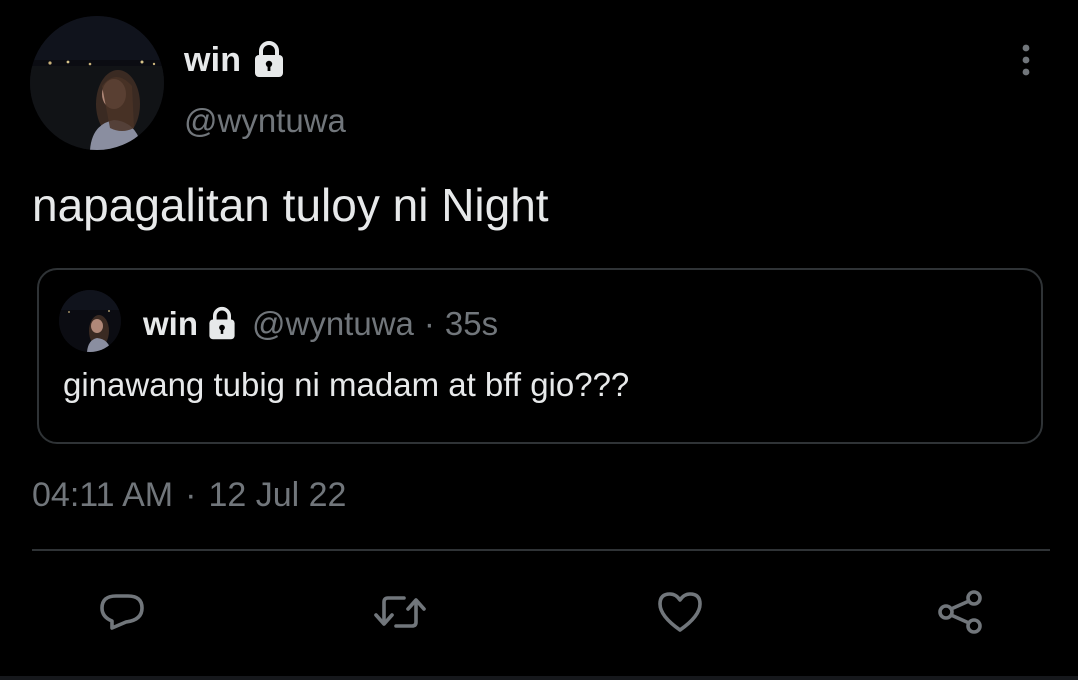 This screenshot has width=1078, height=680. I want to click on like-button, so click(680, 612).